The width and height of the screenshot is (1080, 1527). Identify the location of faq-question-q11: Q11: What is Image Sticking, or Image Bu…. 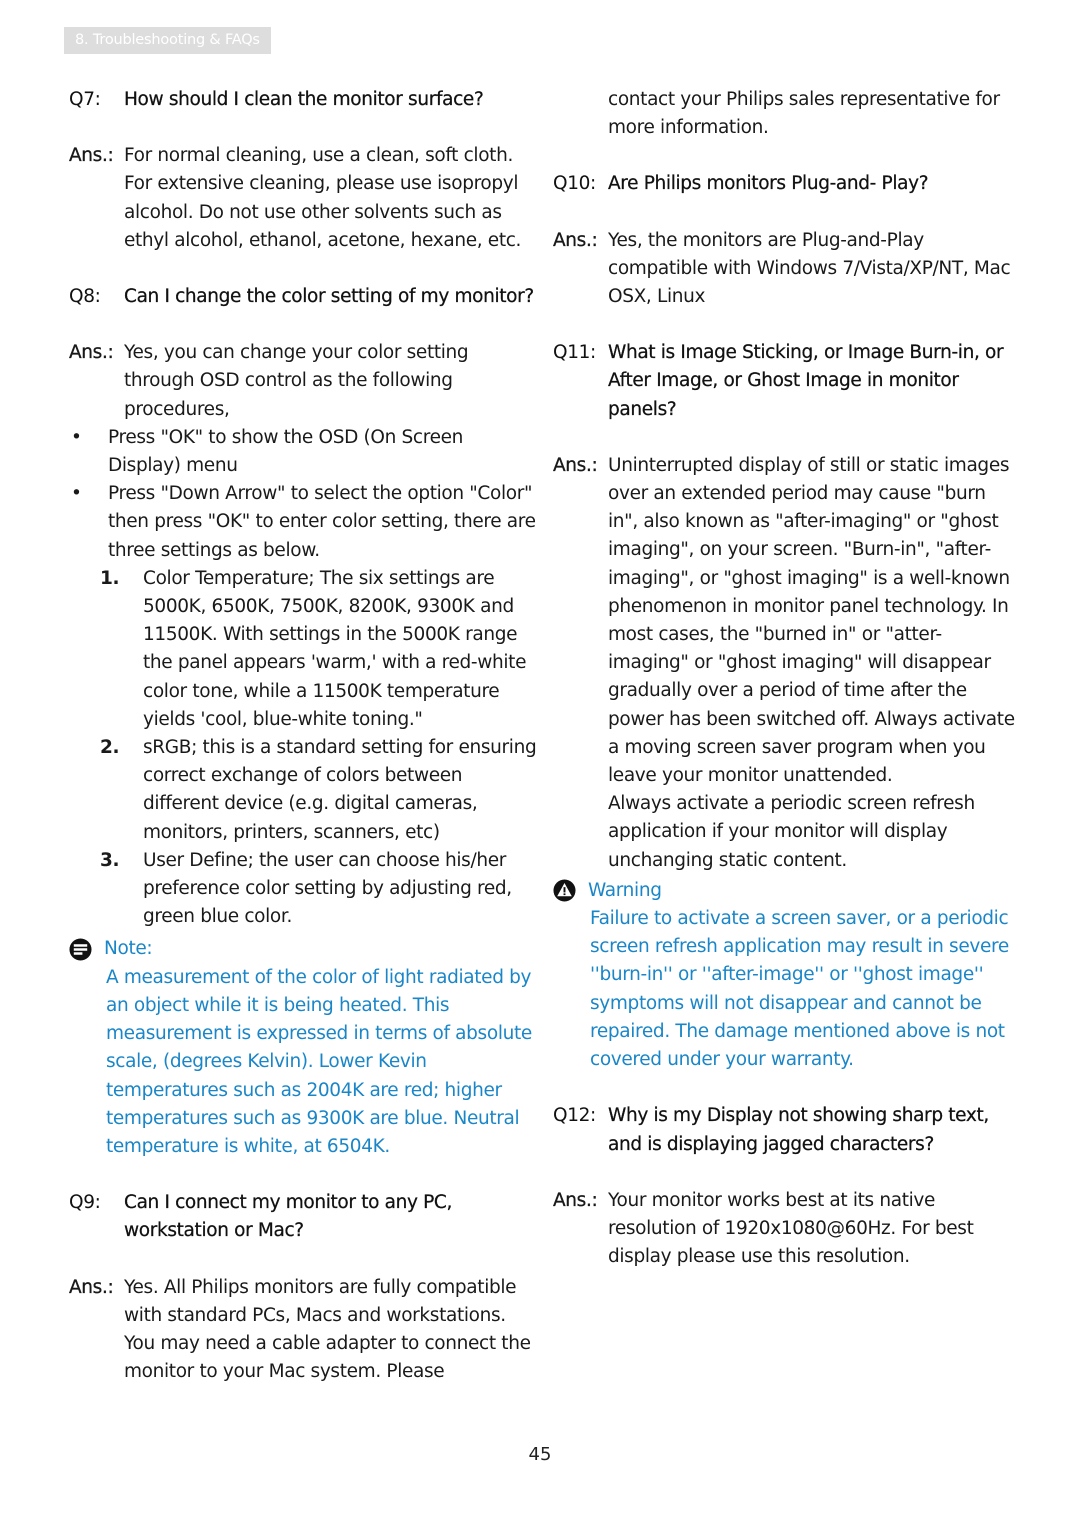
(785, 381).